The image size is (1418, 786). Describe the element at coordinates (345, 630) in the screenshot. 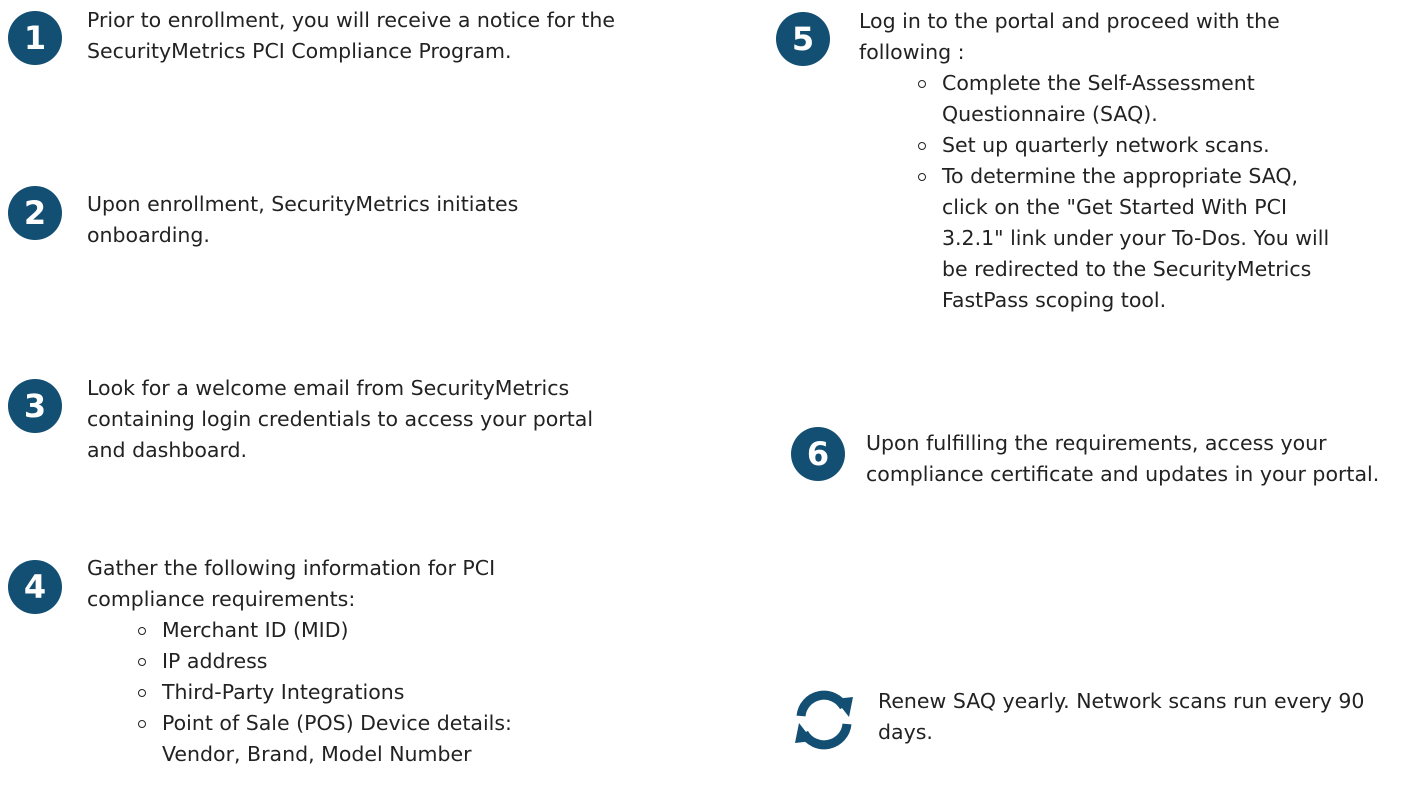

I see `list-item: Merchant ID (MID)` at that location.